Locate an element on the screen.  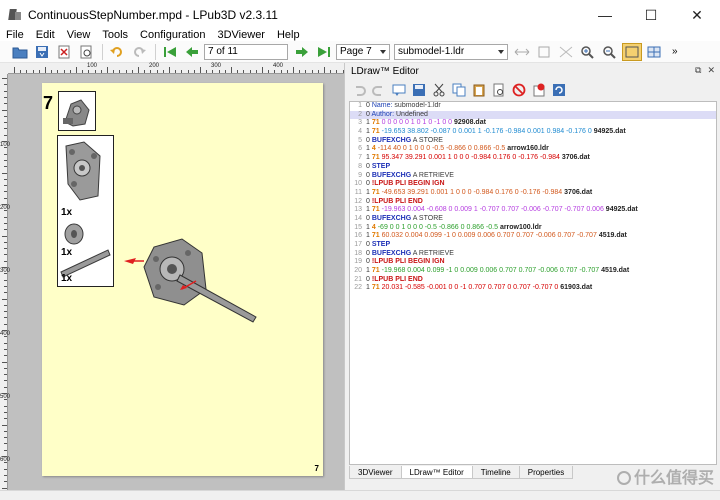
page-select: Page 7 is located at coordinates (363, 51).